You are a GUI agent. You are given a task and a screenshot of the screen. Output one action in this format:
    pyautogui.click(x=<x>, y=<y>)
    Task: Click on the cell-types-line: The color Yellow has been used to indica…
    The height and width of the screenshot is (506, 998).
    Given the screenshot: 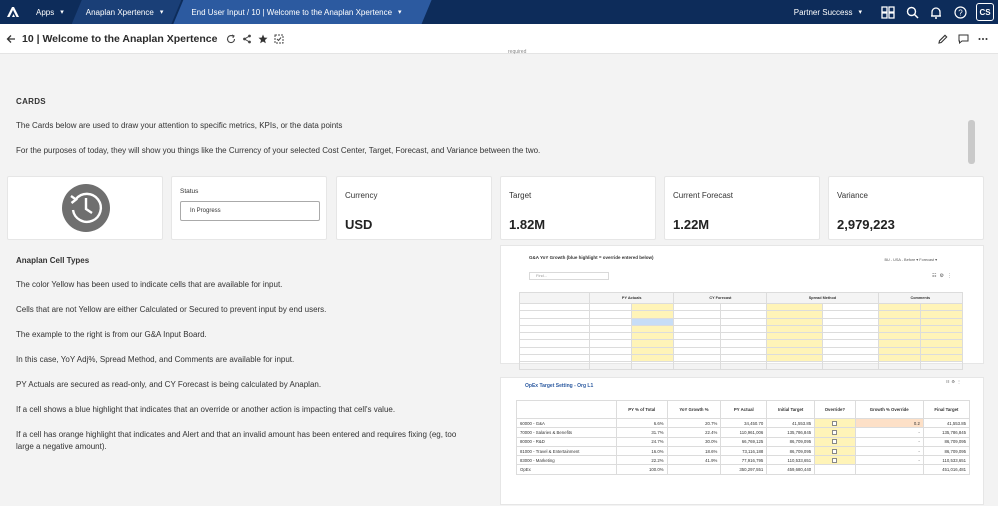 What is the action you would take?
    pyautogui.click(x=149, y=284)
    